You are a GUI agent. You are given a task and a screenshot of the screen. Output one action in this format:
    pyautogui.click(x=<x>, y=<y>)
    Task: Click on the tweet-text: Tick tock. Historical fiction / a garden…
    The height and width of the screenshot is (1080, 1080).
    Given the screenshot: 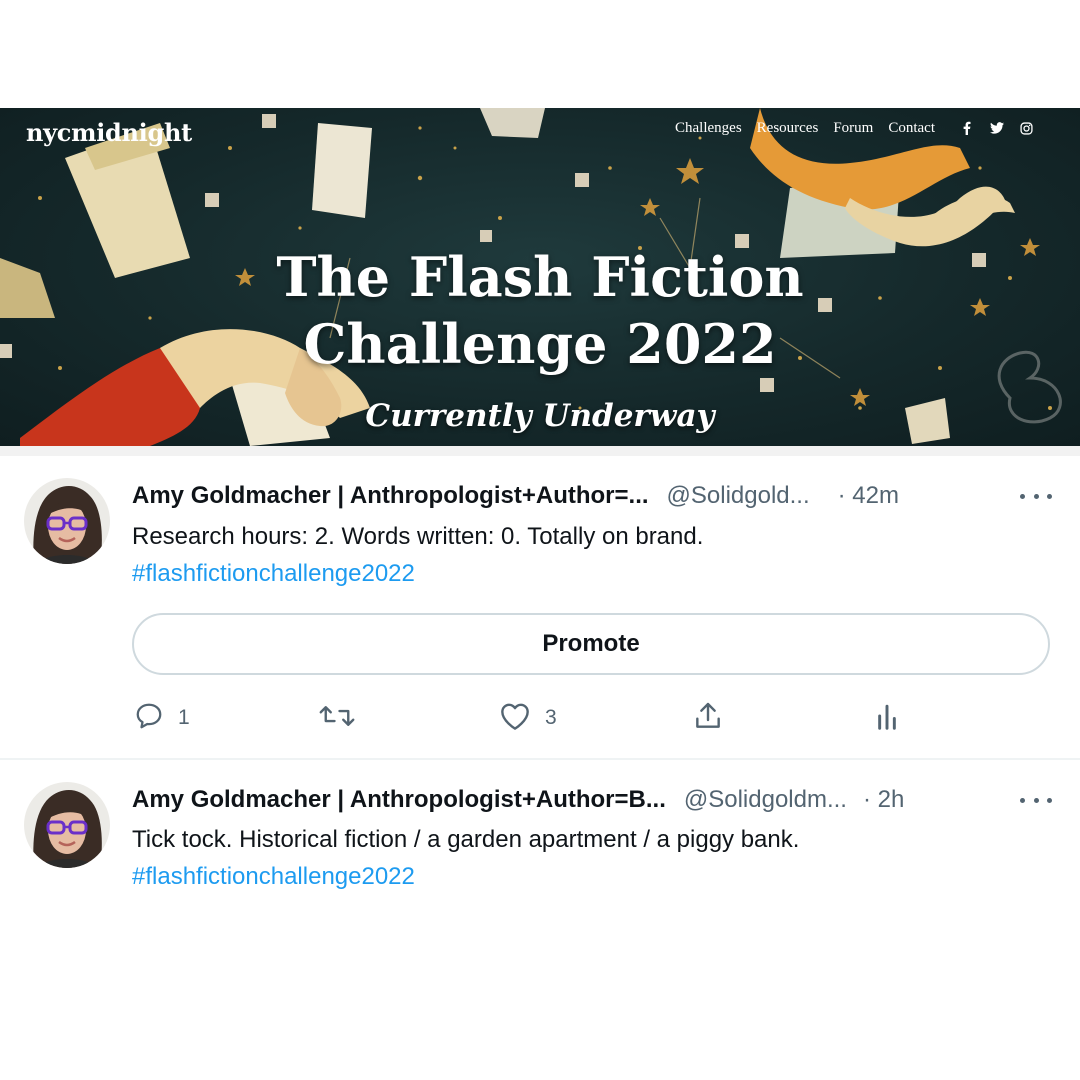 What is the action you would take?
    pyautogui.click(x=466, y=839)
    